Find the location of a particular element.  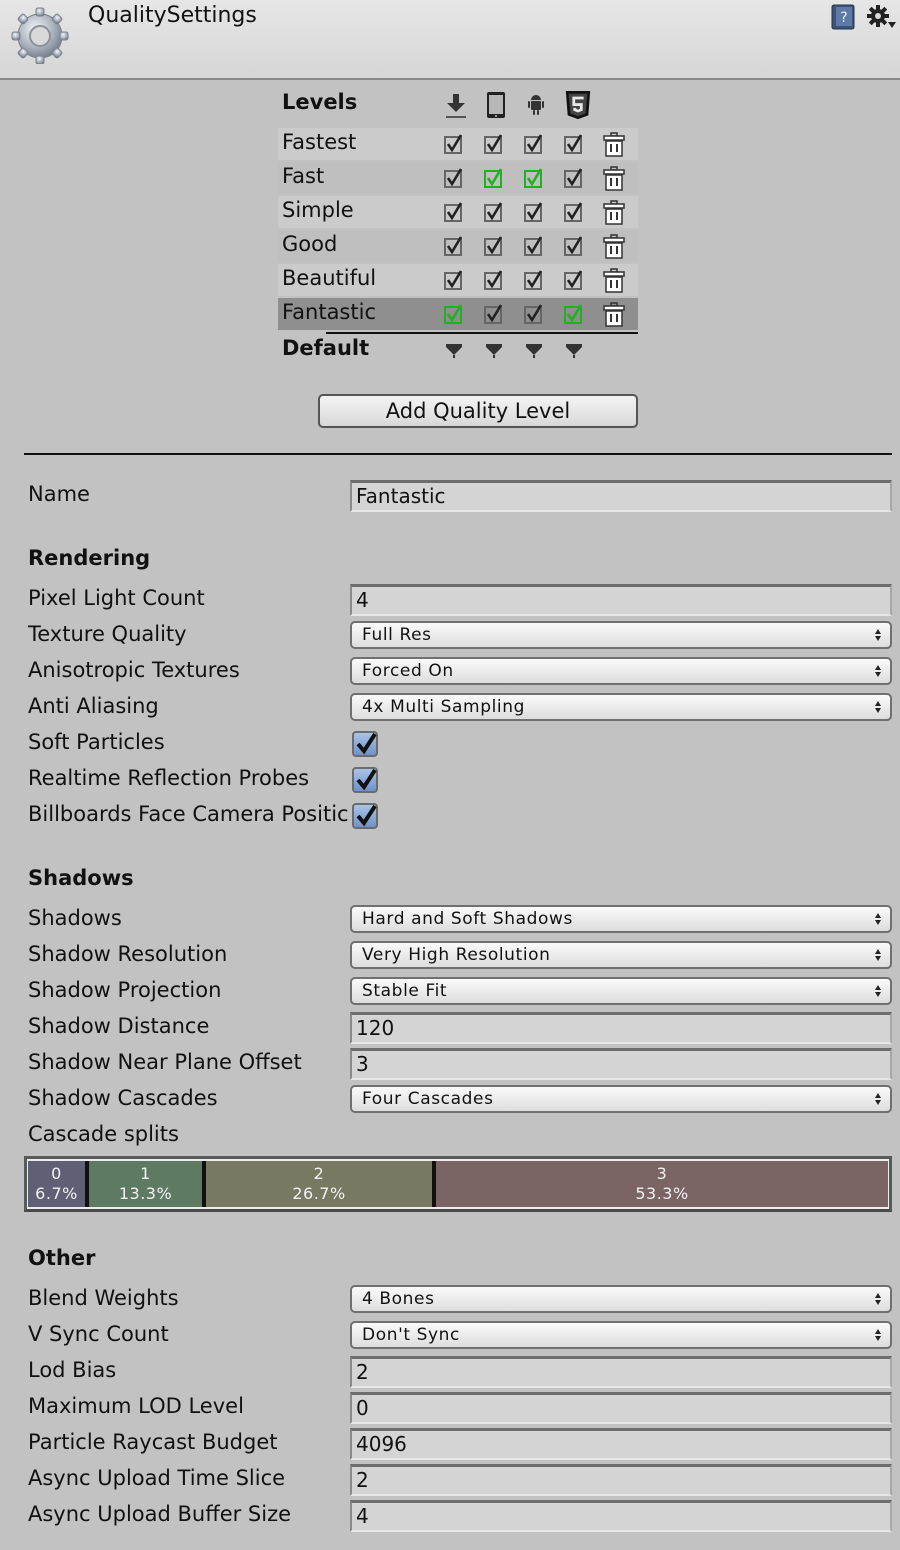

v-sync-count-dropdown: Don't Sync is located at coordinates (621, 1335).